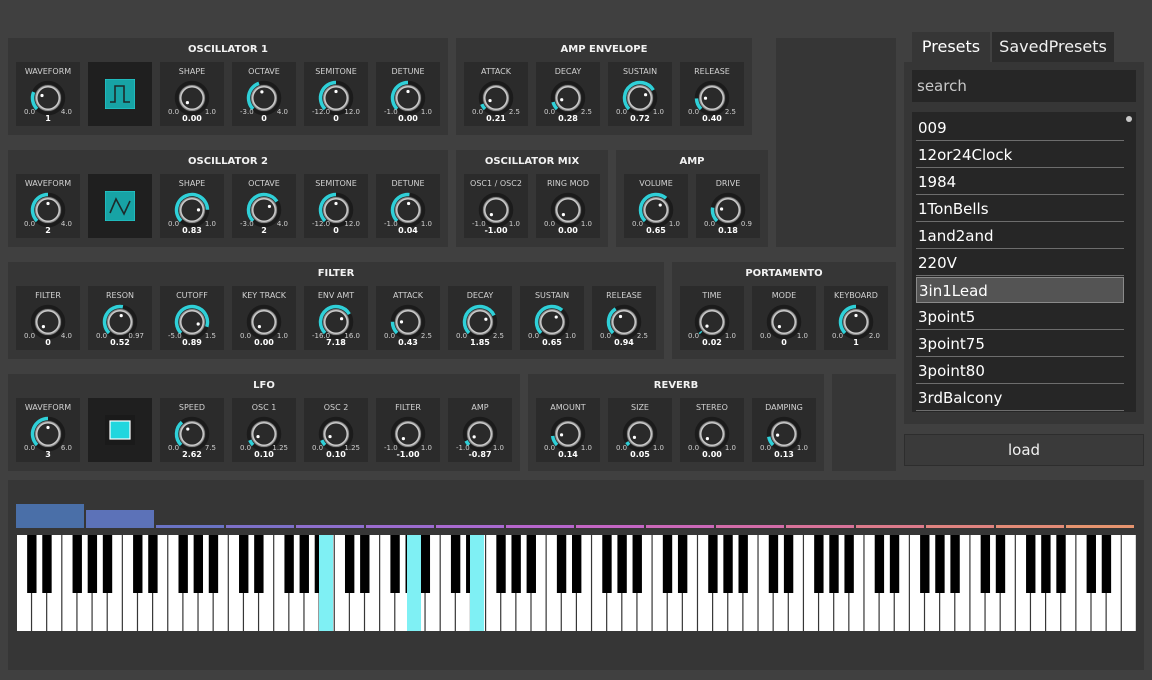  Describe the element at coordinates (1020, 155) in the screenshot. I see `preset-item: 12or24Clock` at that location.